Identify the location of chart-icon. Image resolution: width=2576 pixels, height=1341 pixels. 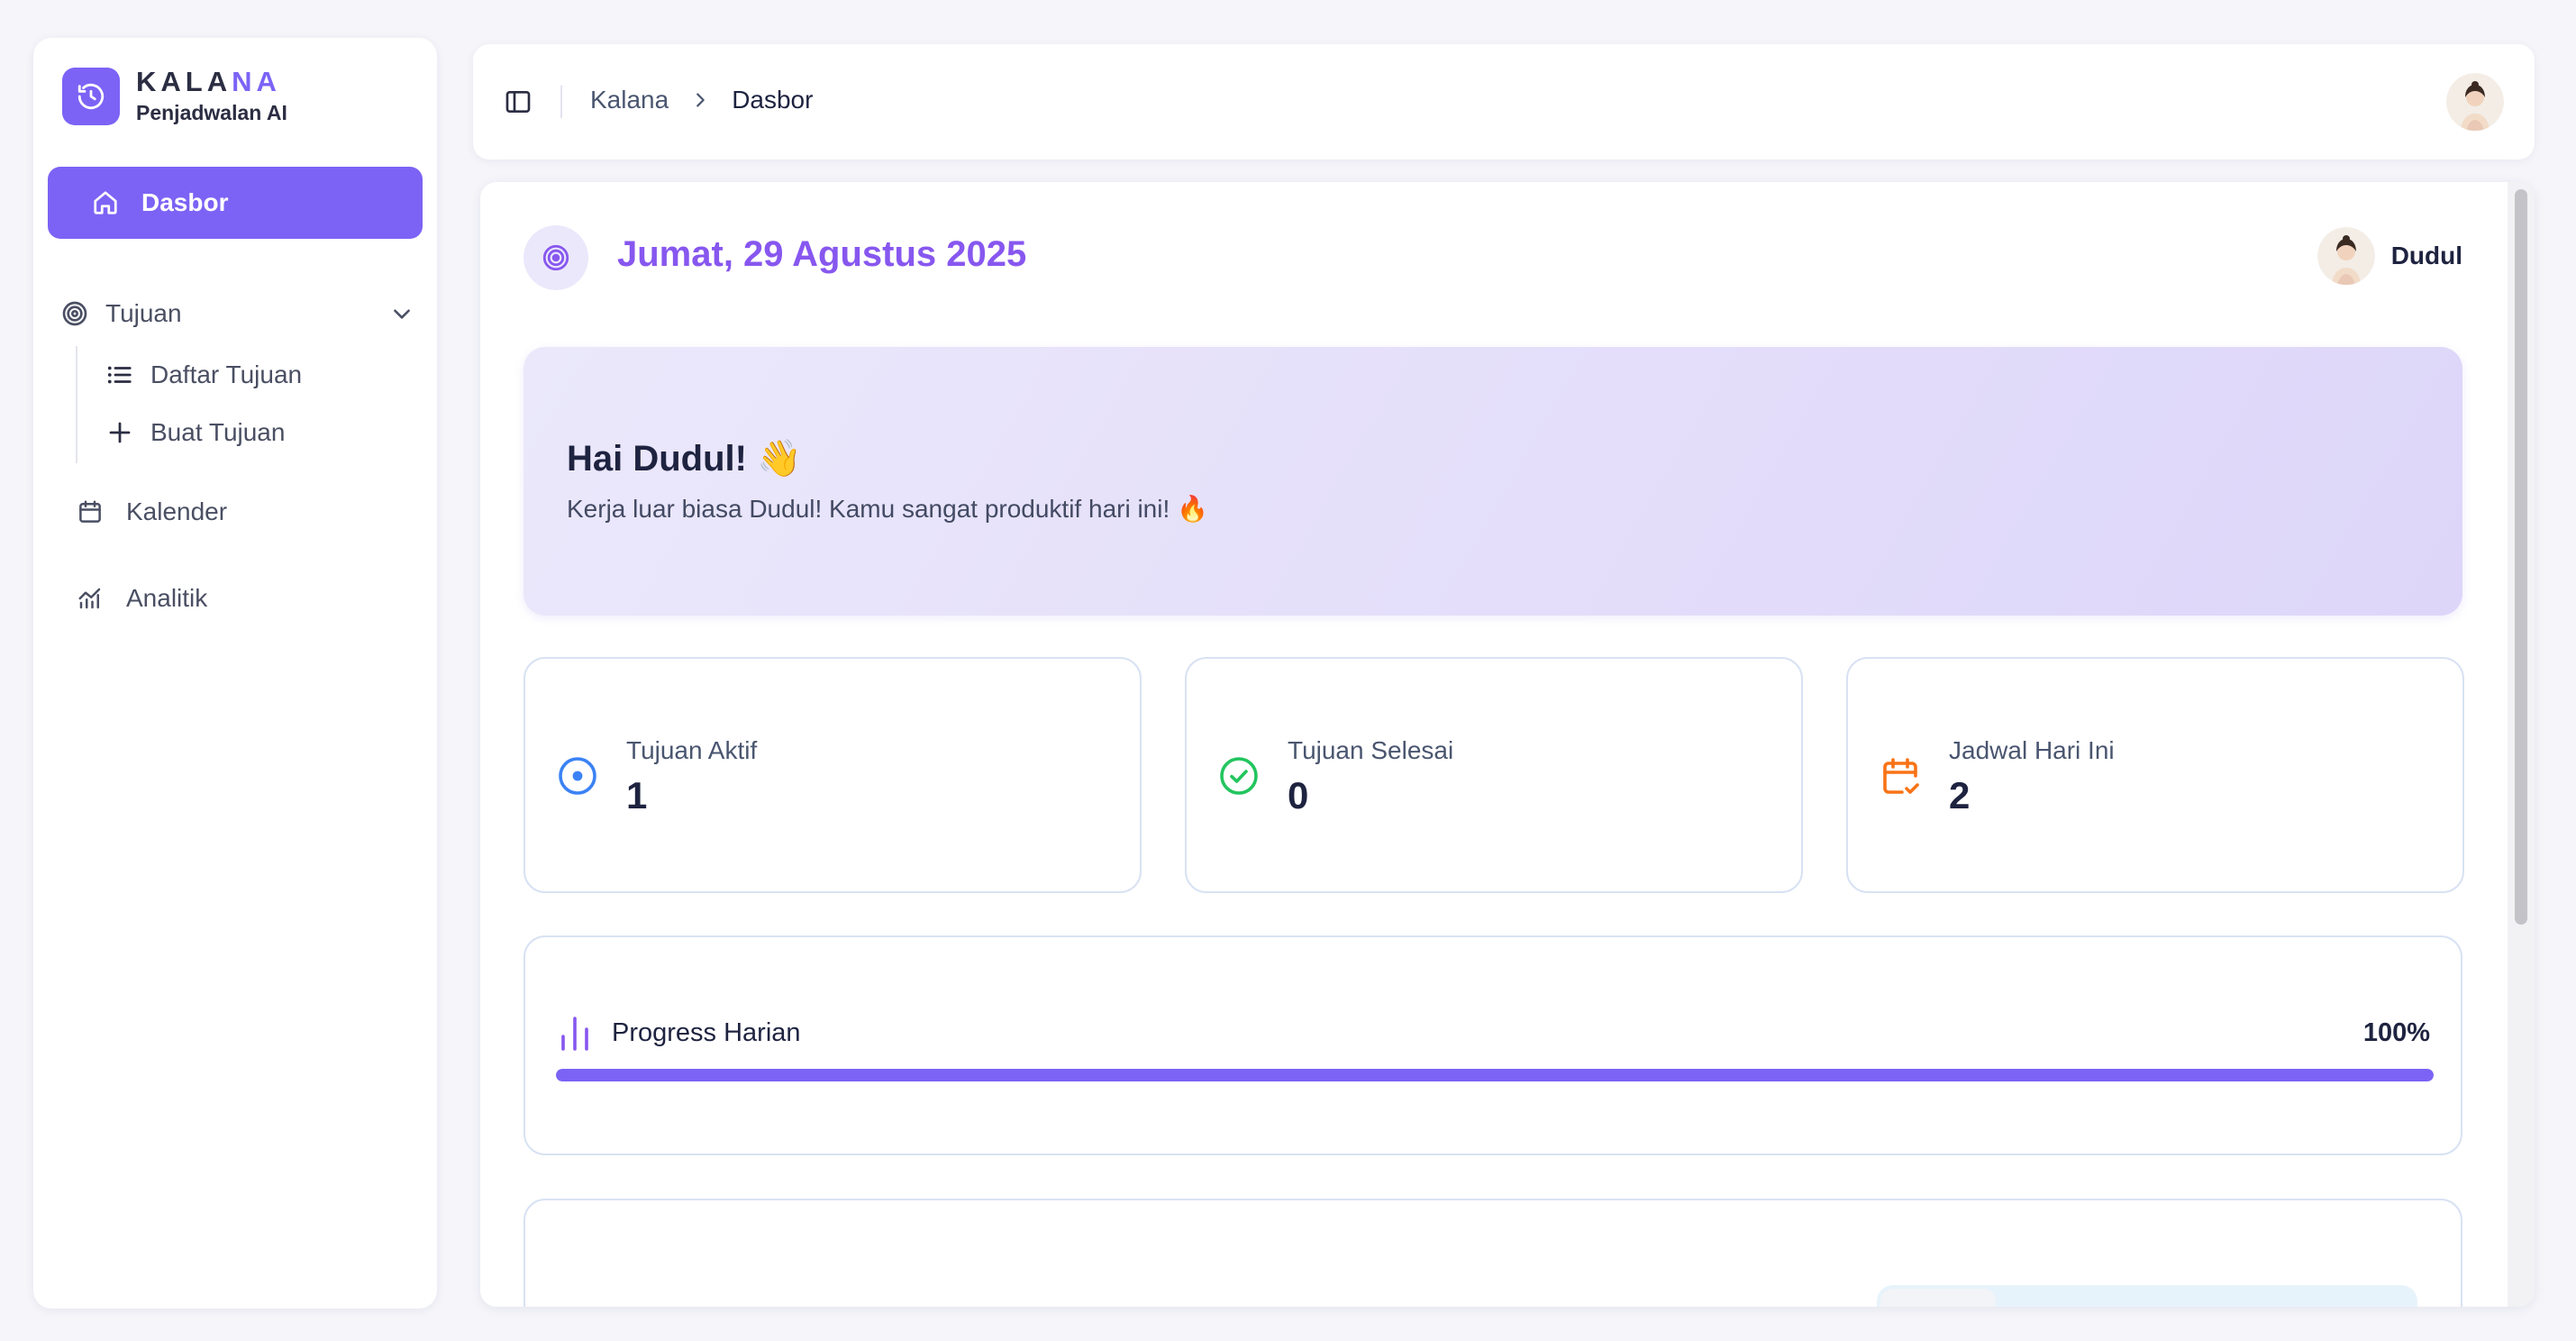
(90, 599).